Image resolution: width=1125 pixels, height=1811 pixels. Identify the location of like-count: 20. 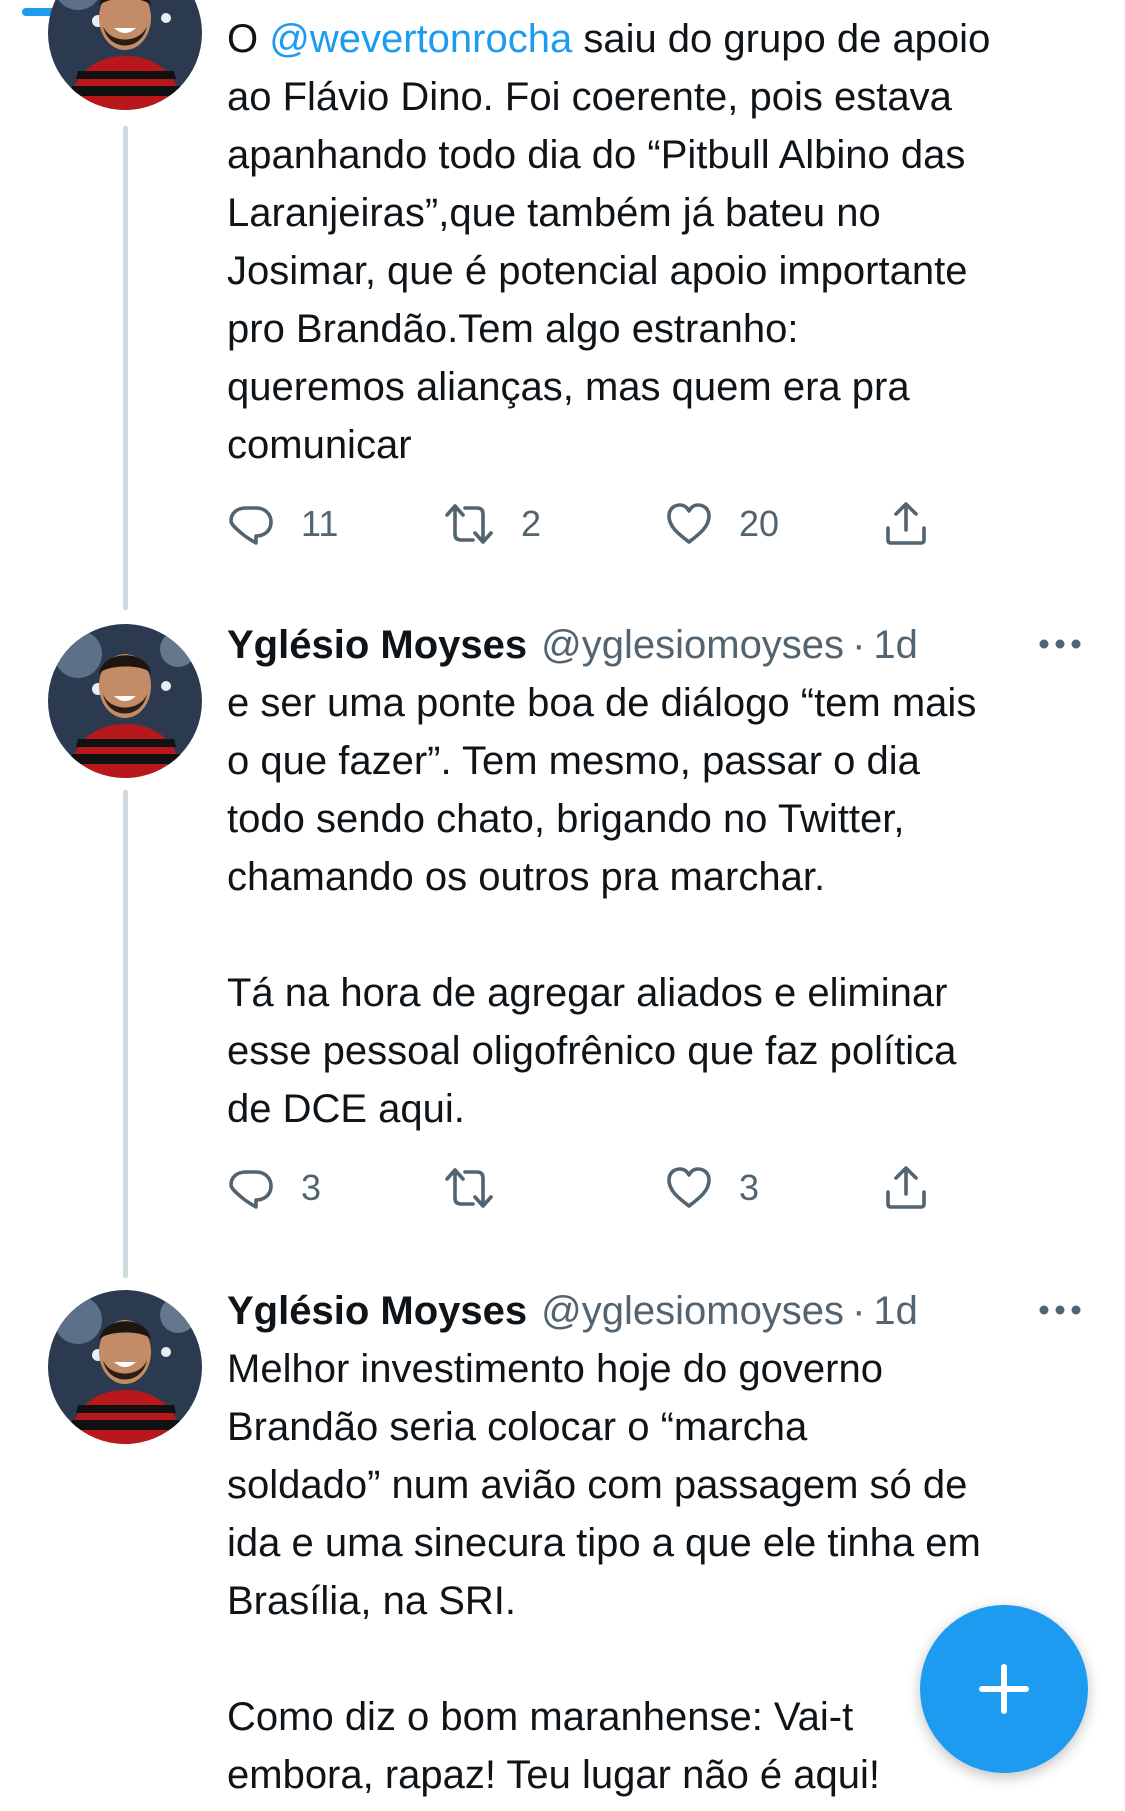
(759, 523).